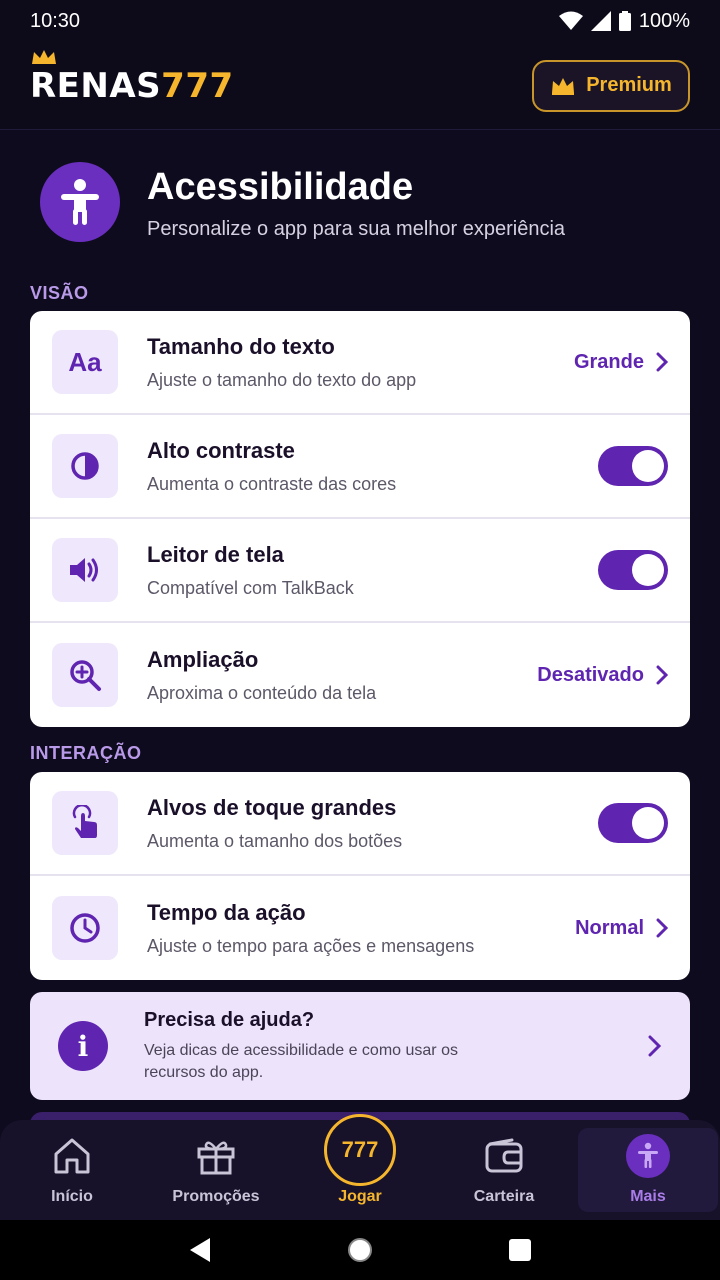 Image resolution: width=720 pixels, height=1280 pixels. What do you see at coordinates (609, 927) in the screenshot?
I see `setting-value-label: Normal` at bounding box center [609, 927].